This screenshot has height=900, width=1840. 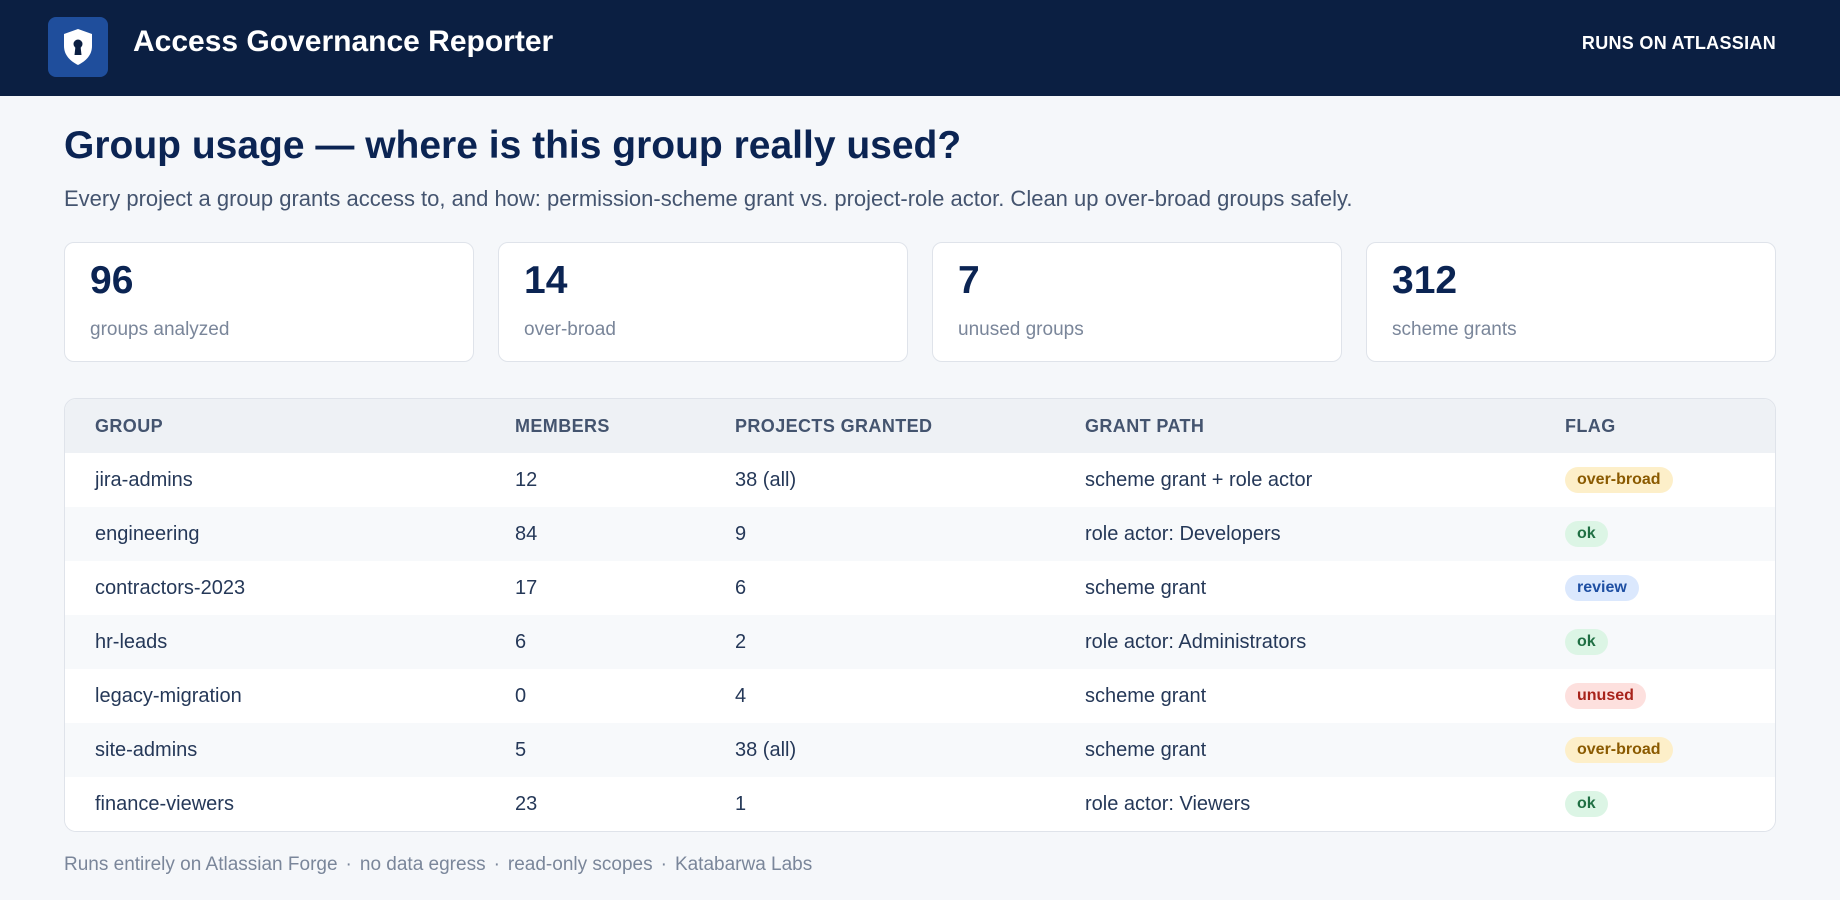 I want to click on footer-item: Runs entirely on Atlassian Forge, so click(x=201, y=864).